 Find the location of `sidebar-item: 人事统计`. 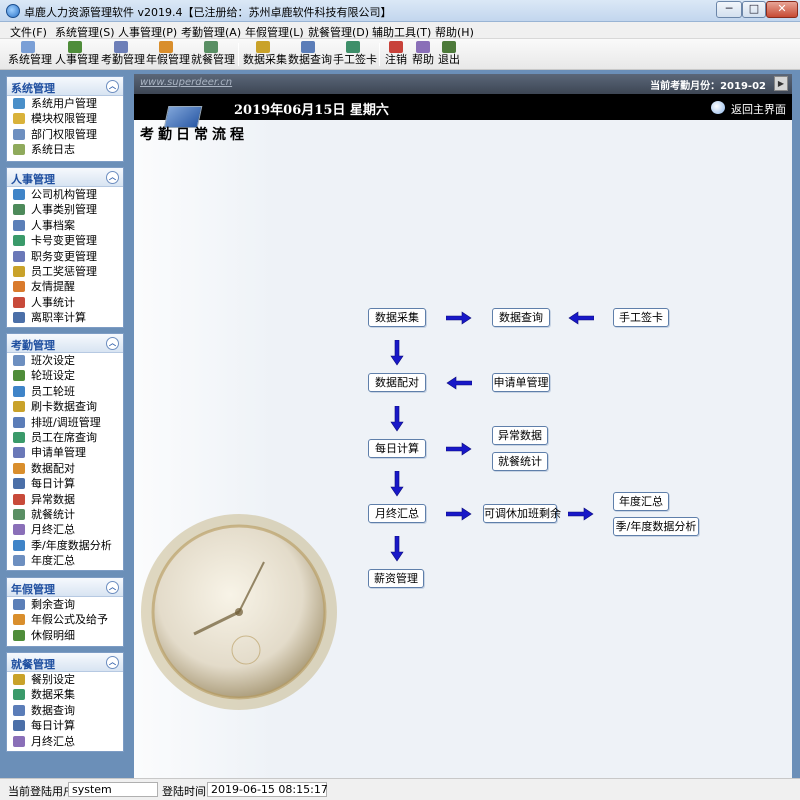

sidebar-item: 人事统计 is located at coordinates (65, 302).